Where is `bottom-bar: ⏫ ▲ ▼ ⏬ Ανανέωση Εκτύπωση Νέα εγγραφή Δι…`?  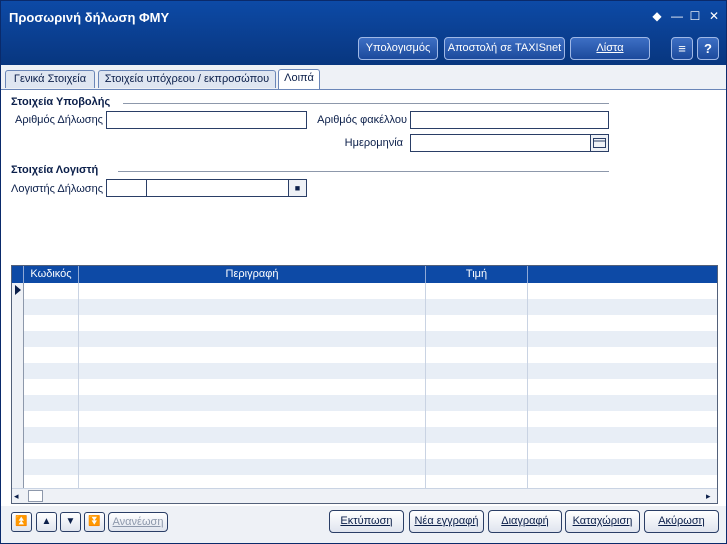
bottom-bar: ⏫ ▲ ▼ ⏬ Ανανέωση Εκτύπωση Νέα εγγραφή Δι… is located at coordinates (363, 524).